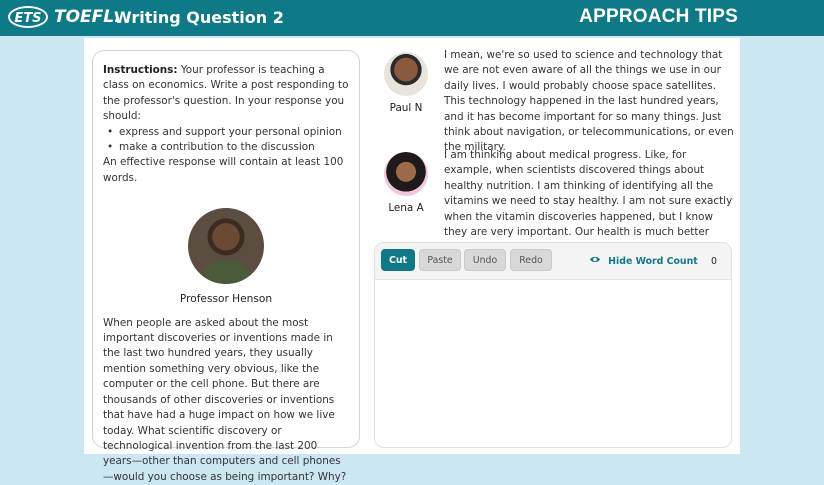 Image resolution: width=824 pixels, height=485 pixels. I want to click on page-title: Writing Question 2, so click(199, 17).